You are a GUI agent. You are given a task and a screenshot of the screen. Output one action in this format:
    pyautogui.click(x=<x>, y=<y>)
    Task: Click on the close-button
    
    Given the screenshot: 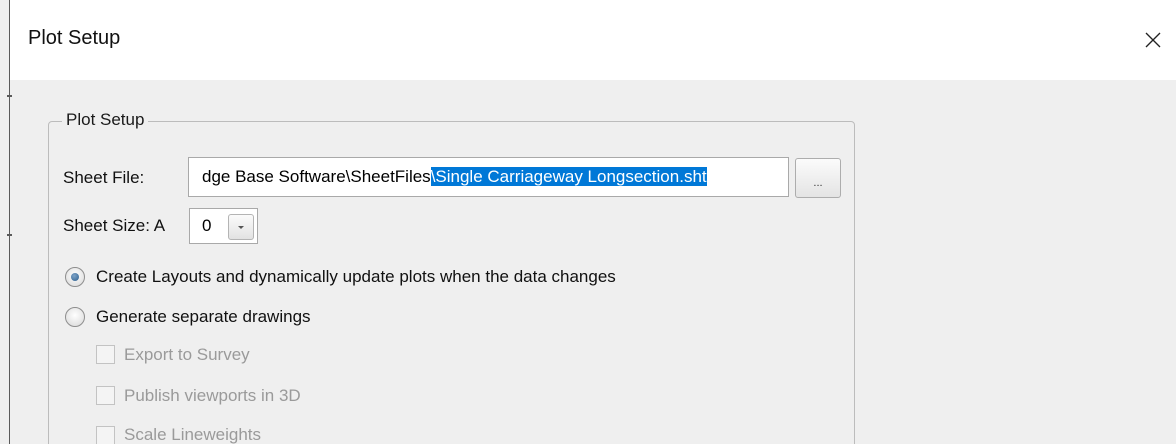 What is the action you would take?
    pyautogui.click(x=1153, y=40)
    